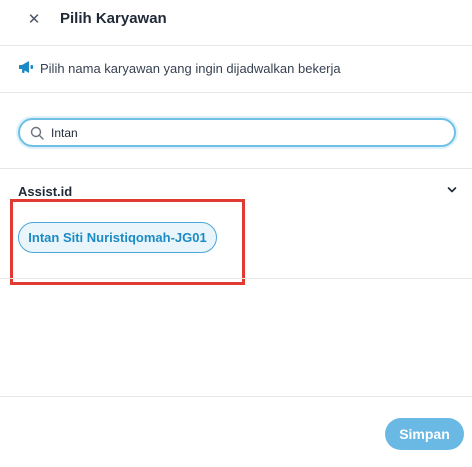 The image size is (472, 467). What do you see at coordinates (424, 434) in the screenshot?
I see `save-button: Simpan` at bounding box center [424, 434].